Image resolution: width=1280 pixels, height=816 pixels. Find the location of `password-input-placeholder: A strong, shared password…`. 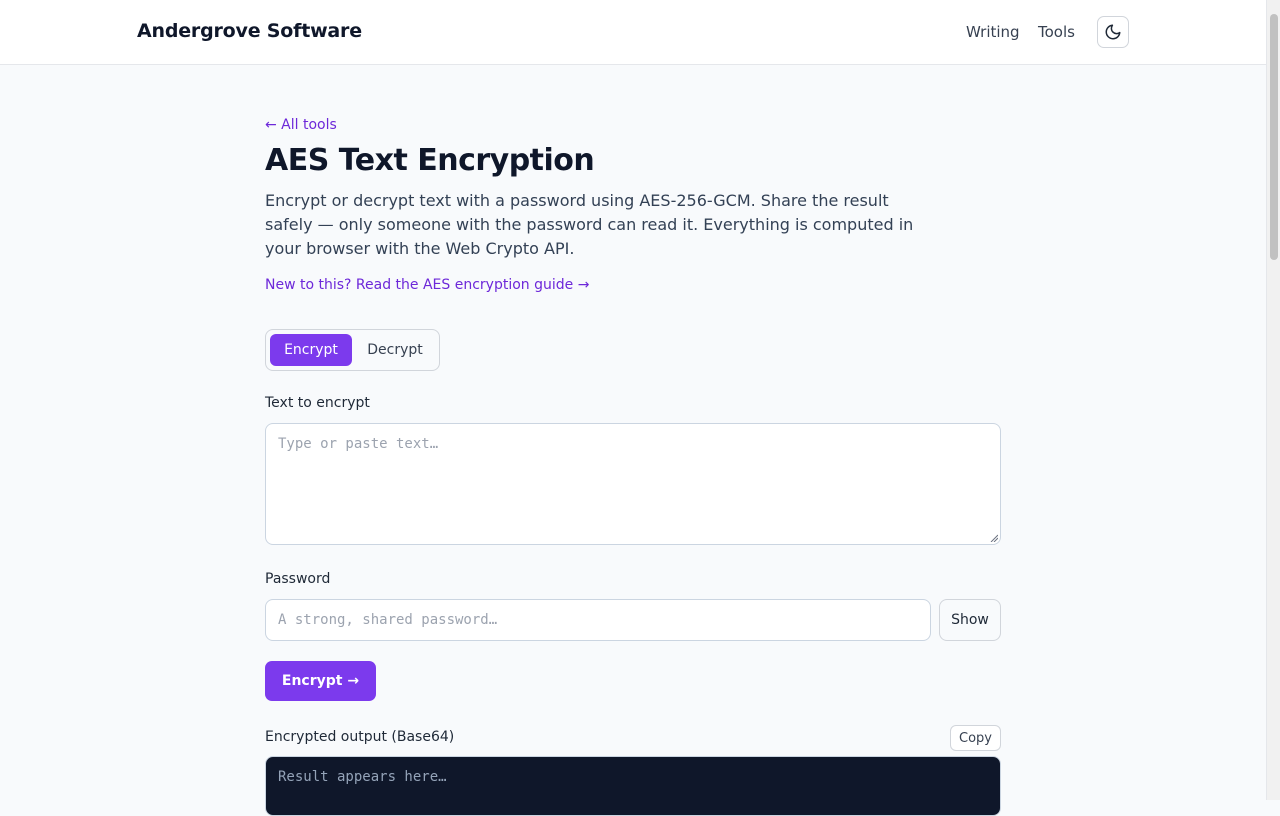

password-input-placeholder: A strong, shared password… is located at coordinates (388, 620).